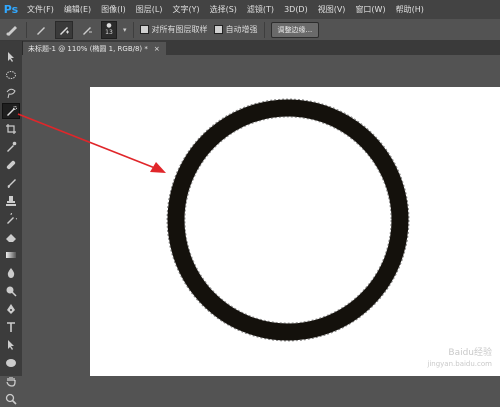  What do you see at coordinates (11, 44) in the screenshot?
I see `toolbar-grip` at bounding box center [11, 44].